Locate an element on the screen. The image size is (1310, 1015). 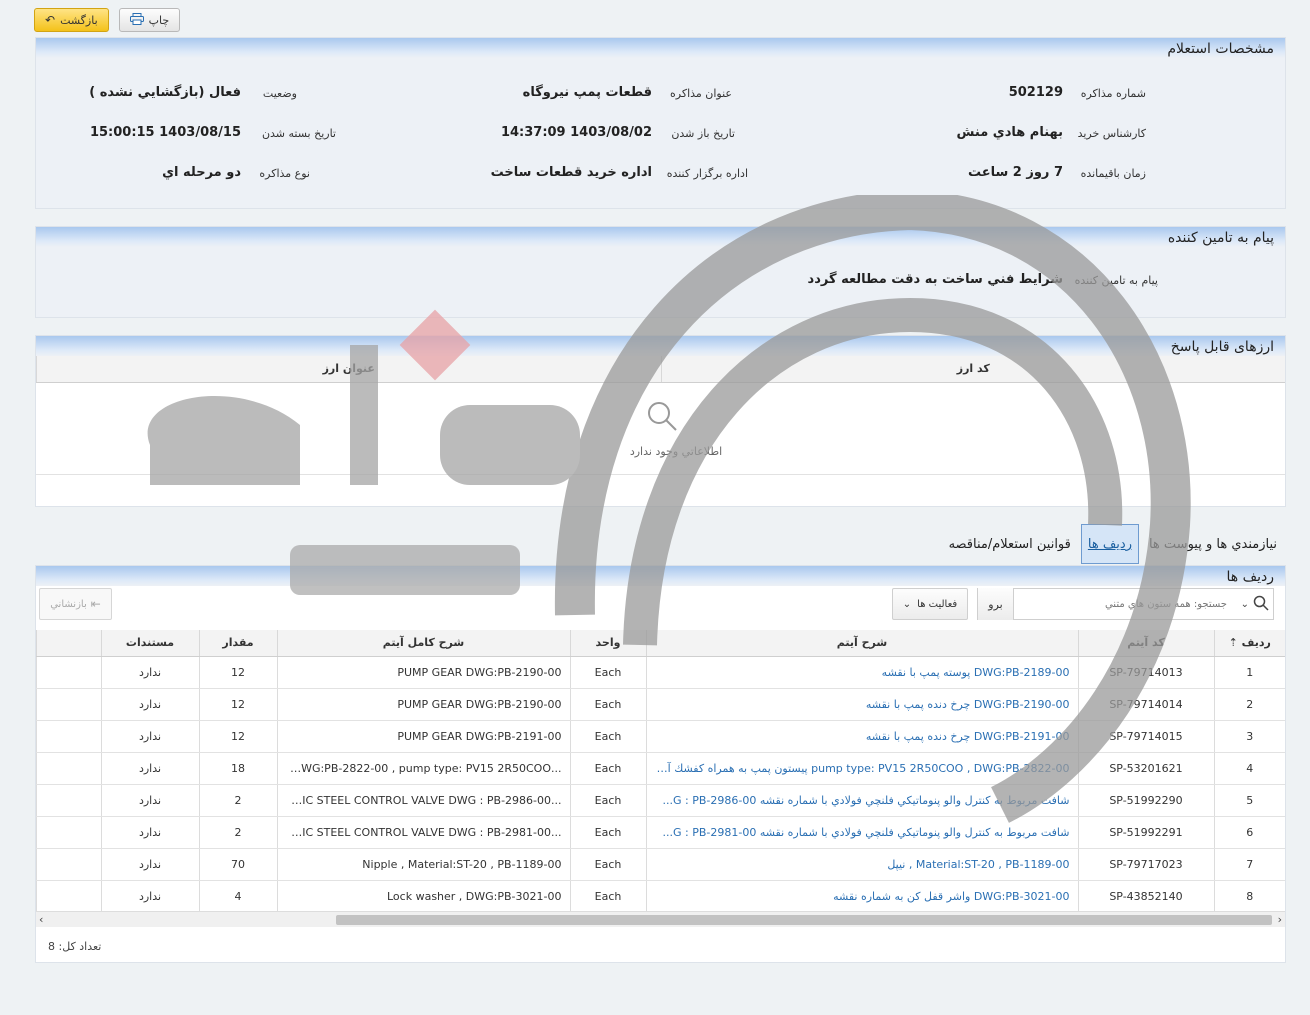
search-chevron-down-icon: ⌄ is located at coordinates (1241, 604).